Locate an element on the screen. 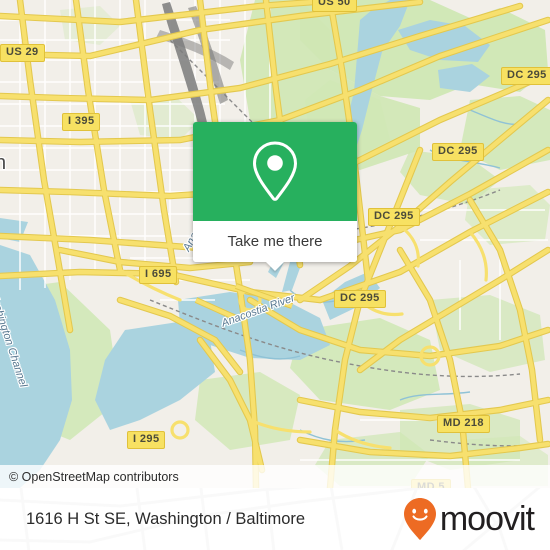 The image size is (550, 550). map-pin-icon is located at coordinates (275, 170).